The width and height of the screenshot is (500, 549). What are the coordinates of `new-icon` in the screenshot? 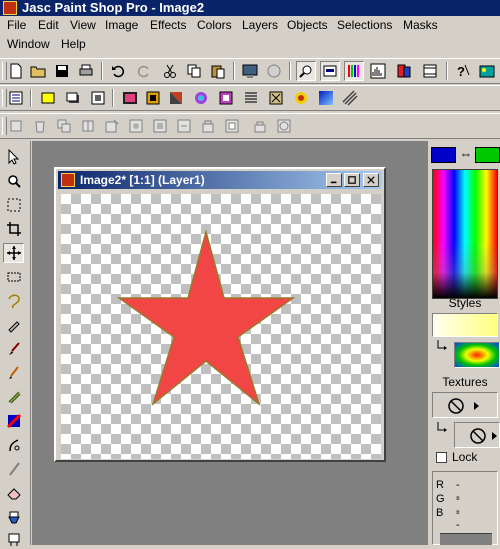 It's located at (16, 71).